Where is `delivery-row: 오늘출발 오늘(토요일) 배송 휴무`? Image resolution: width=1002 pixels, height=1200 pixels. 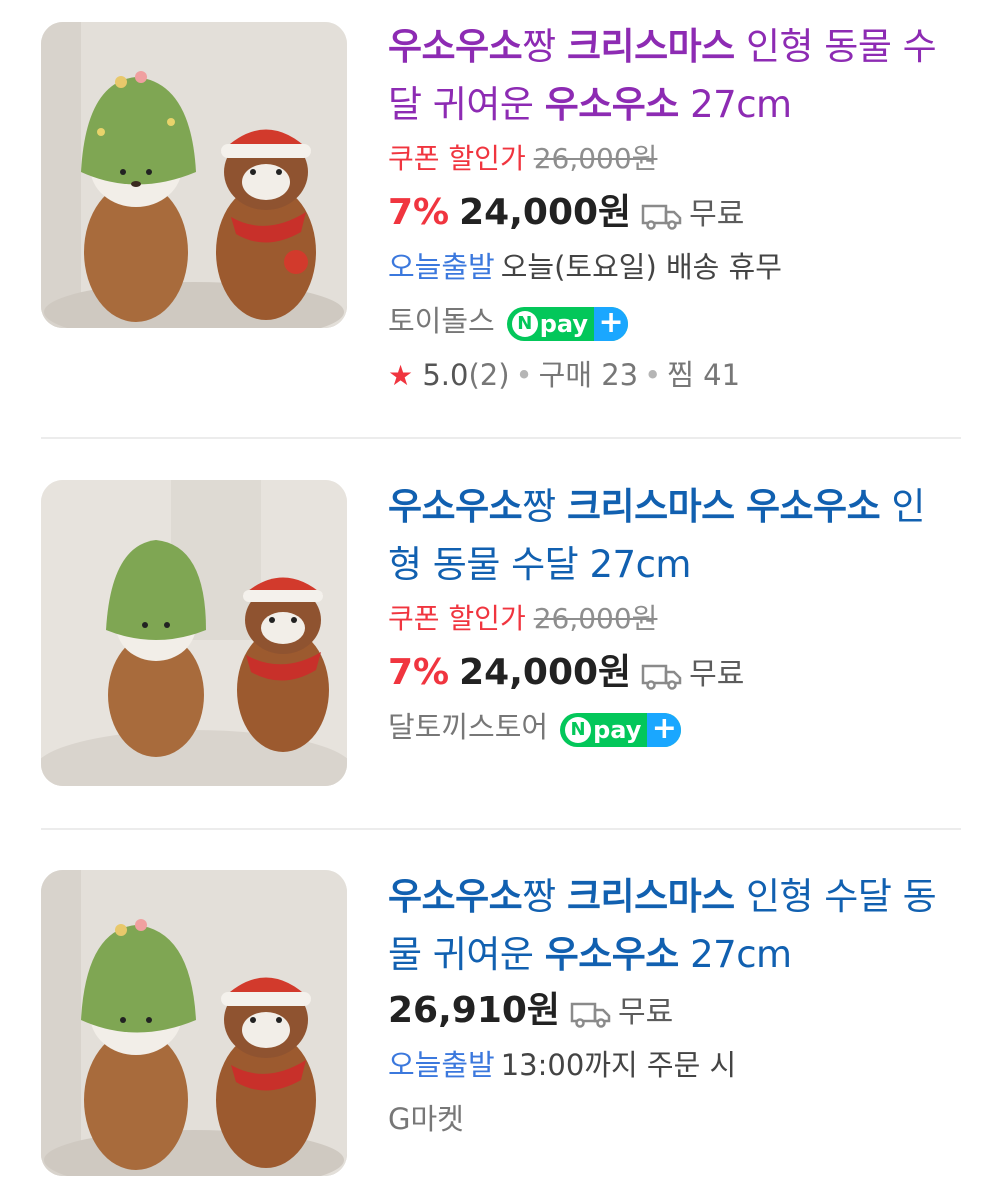
delivery-row: 오늘출발 오늘(토요일) 배송 휴무 is located at coordinates (678, 267).